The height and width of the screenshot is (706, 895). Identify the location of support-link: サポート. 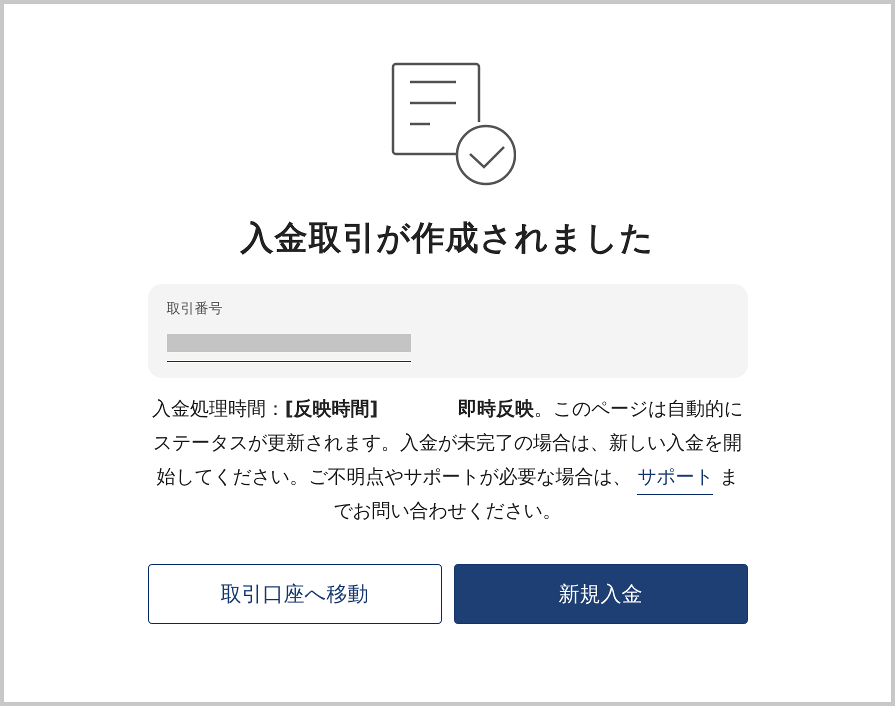
(675, 480).